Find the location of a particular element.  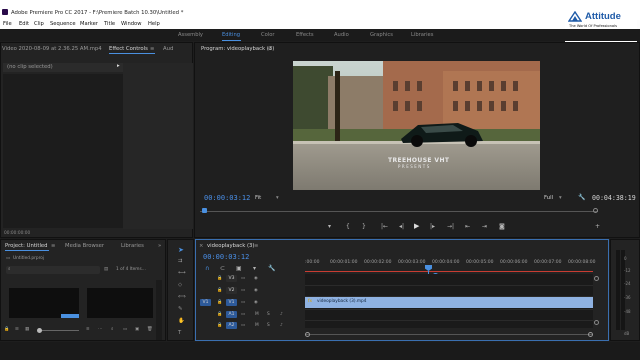

new-item-icon: ▣ is located at coordinates (137, 329).